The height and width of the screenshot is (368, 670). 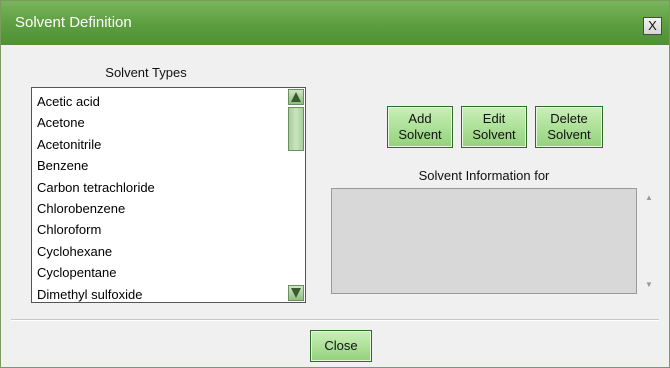 I want to click on scrollbar-thumb, so click(x=296, y=129).